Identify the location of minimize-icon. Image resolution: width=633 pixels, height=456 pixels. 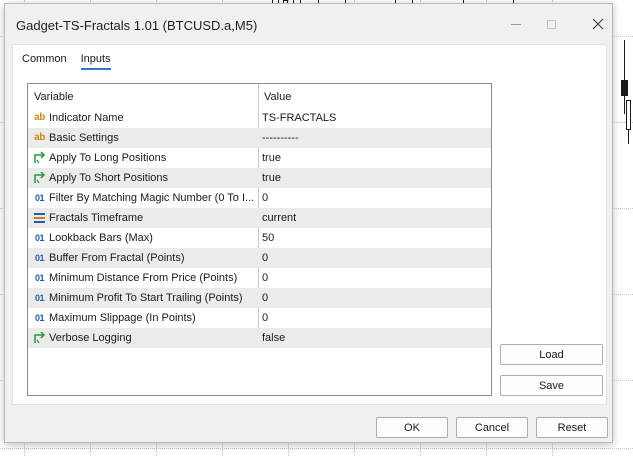
(516, 24).